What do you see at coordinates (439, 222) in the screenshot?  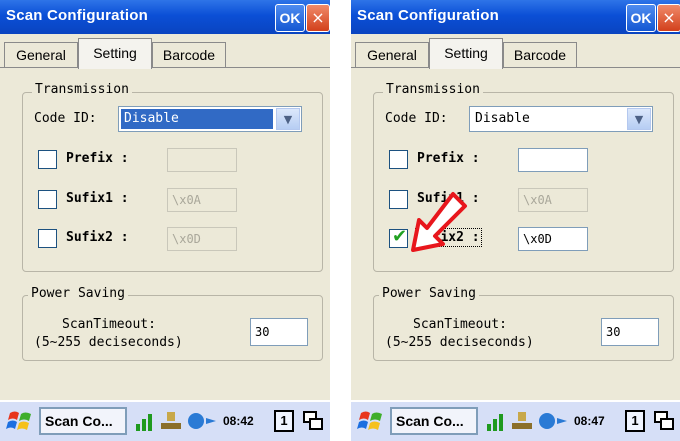 I see `annotation-arrow` at bounding box center [439, 222].